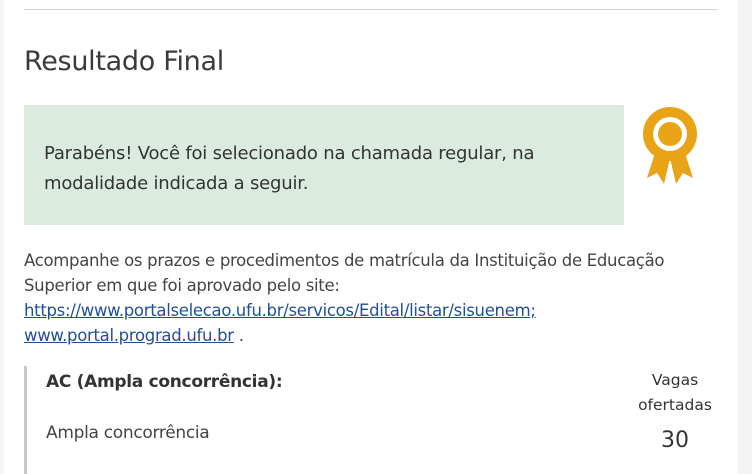  I want to click on info-text-end: ., so click(238, 335).